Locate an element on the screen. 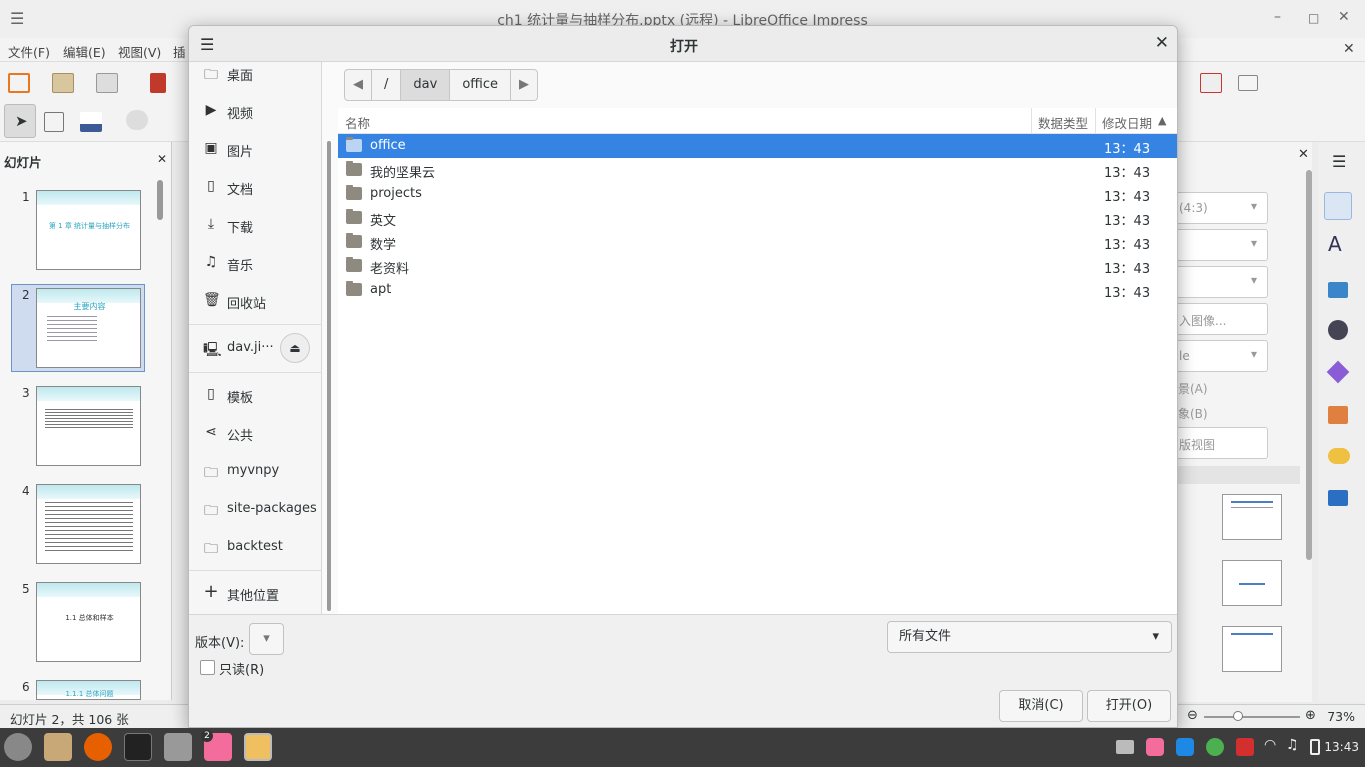 The width and height of the screenshot is (1365, 767). file-row: 老资料 13：43 is located at coordinates (757, 266).